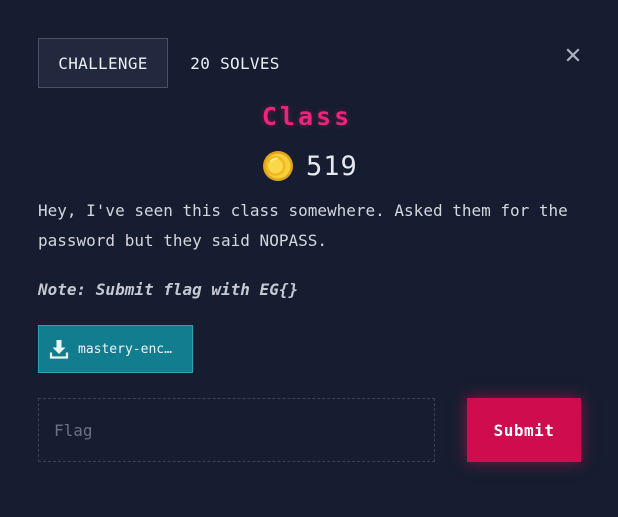 Image resolution: width=618 pixels, height=517 pixels. I want to click on submit-button: Submit, so click(524, 430).